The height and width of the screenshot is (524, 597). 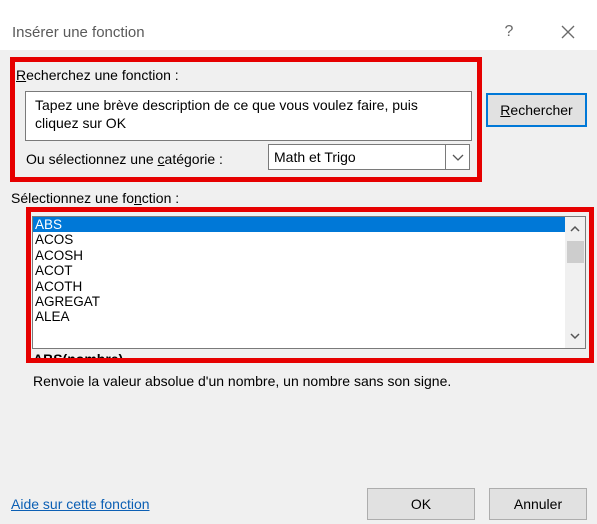 I want to click on list-item: ACOS, so click(x=299, y=239).